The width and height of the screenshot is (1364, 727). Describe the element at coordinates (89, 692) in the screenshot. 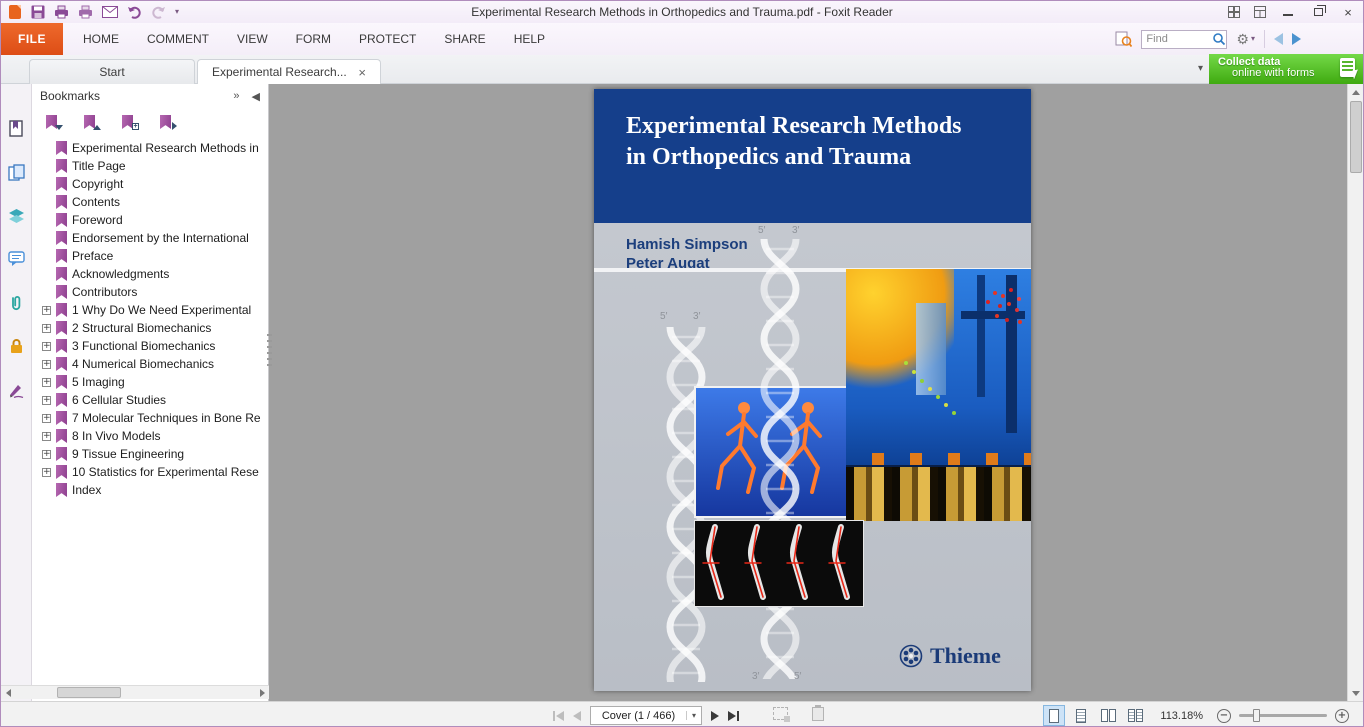

I see `horizontal-scroll-thumb` at that location.